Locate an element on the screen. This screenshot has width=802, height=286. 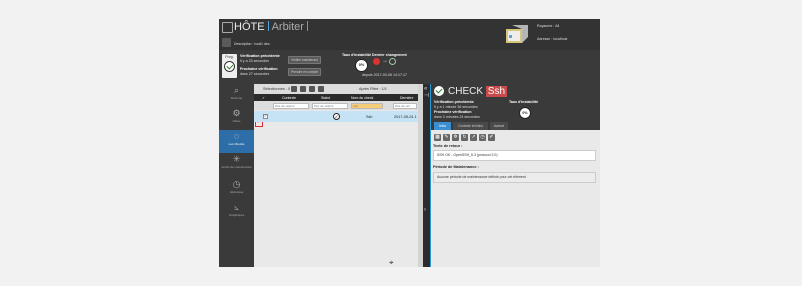
sidebar-item-graphs: ⦣ Graphiques is located at coordinates (236, 212).